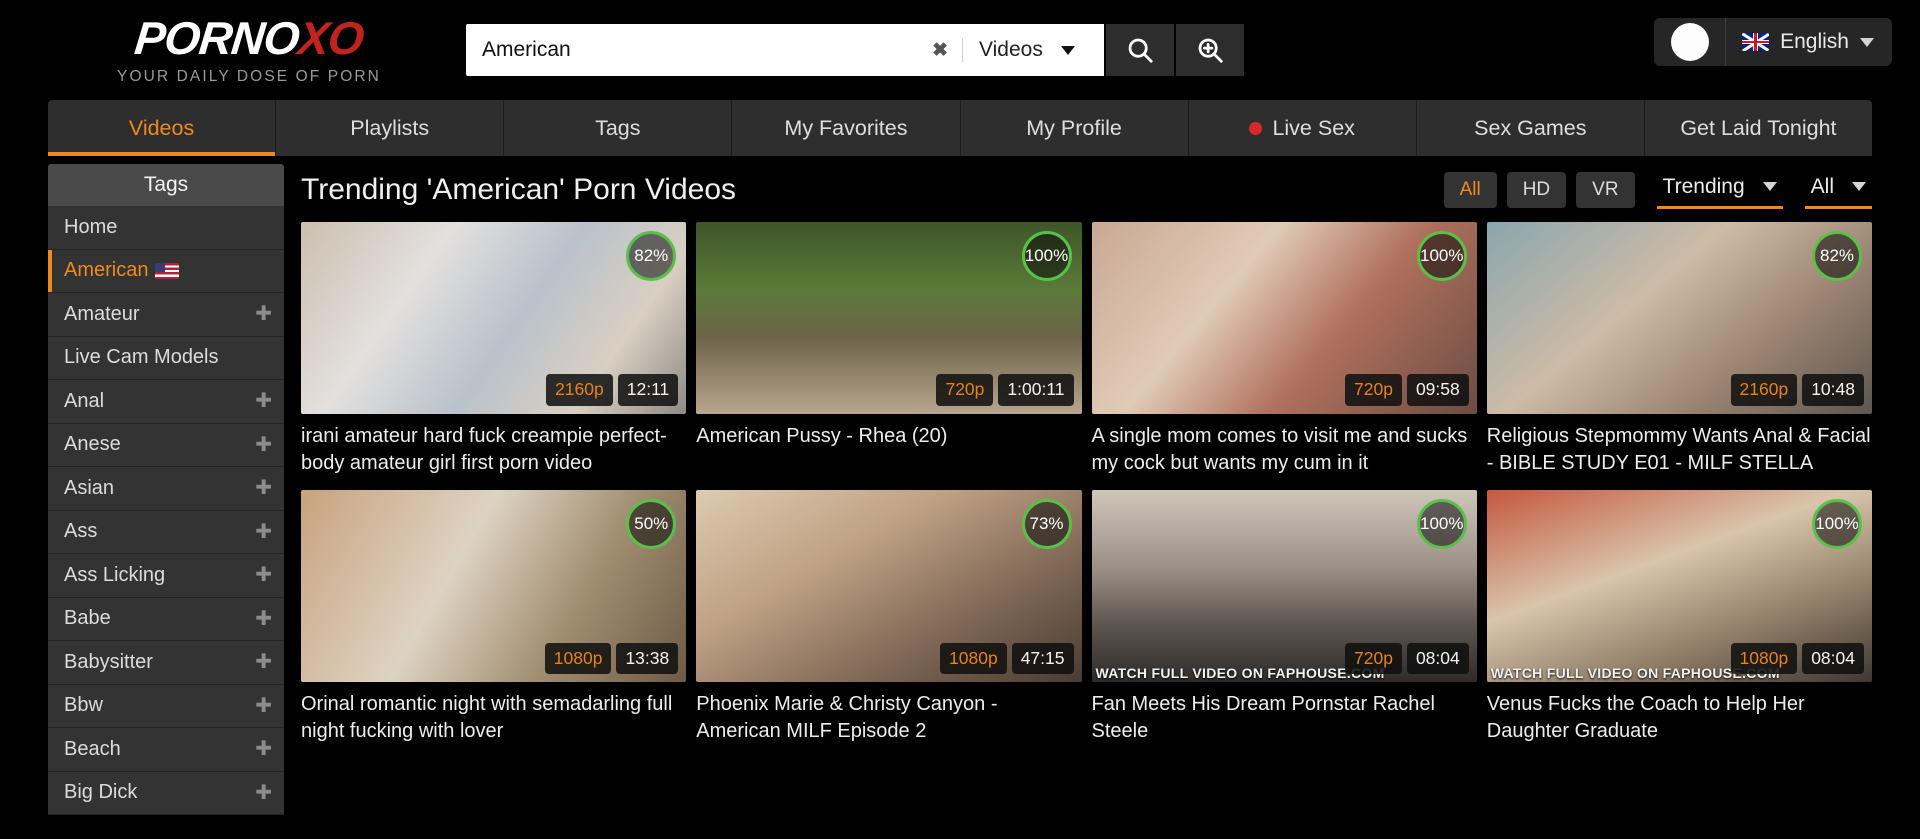 This screenshot has width=1920, height=839. Describe the element at coordinates (102, 313) in the screenshot. I see `sidebar-item-text: Amateur` at that location.